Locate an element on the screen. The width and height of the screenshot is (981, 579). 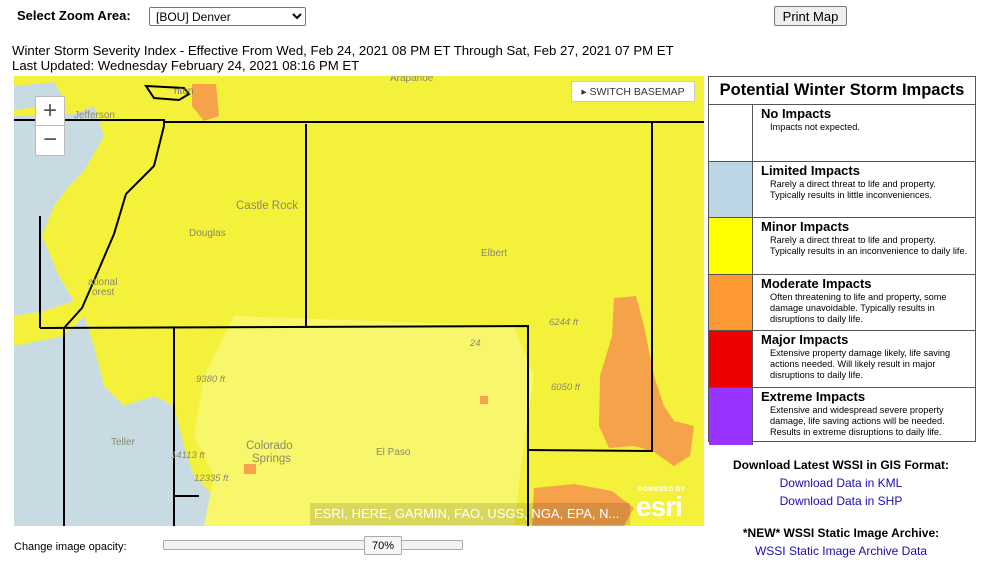
gis-download-title: Download Latest WSSI in GIS Format: is located at coordinates (840, 465).